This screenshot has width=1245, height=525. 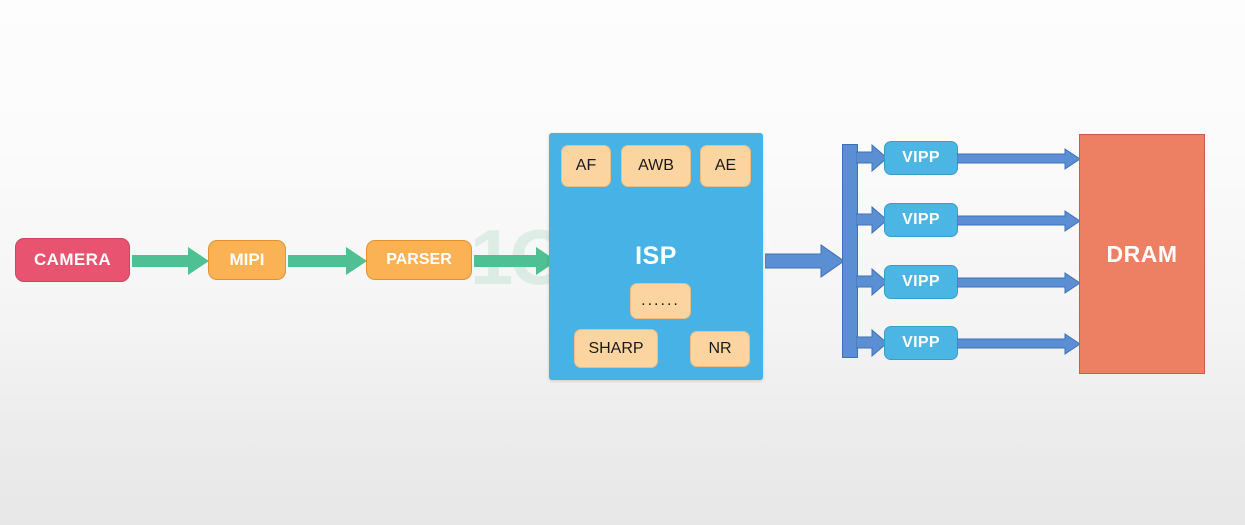 I want to click on arrow-parser-to-isp, so click(x=515, y=261).